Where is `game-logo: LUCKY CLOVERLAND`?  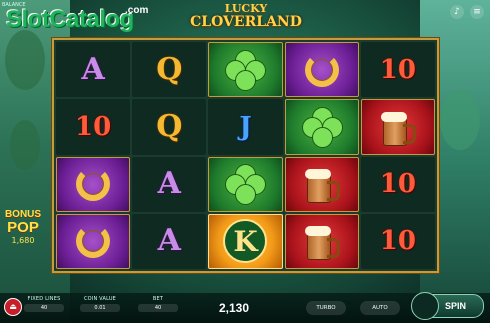
game-logo: LUCKY CLOVERLAND is located at coordinates (246, 19).